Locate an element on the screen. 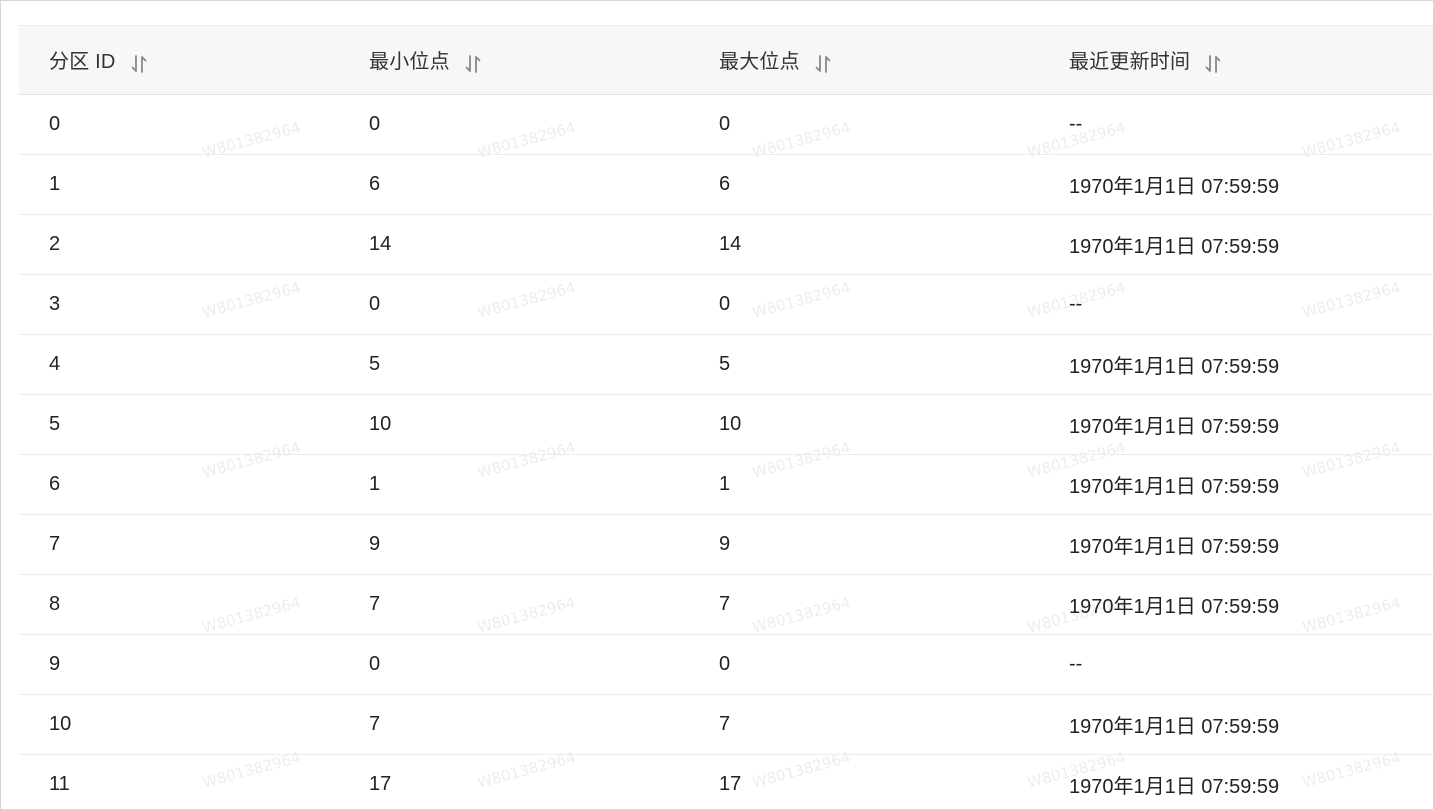  table-row: 11 17 17 1970年1月1日 07:59:59 is located at coordinates (726, 782).